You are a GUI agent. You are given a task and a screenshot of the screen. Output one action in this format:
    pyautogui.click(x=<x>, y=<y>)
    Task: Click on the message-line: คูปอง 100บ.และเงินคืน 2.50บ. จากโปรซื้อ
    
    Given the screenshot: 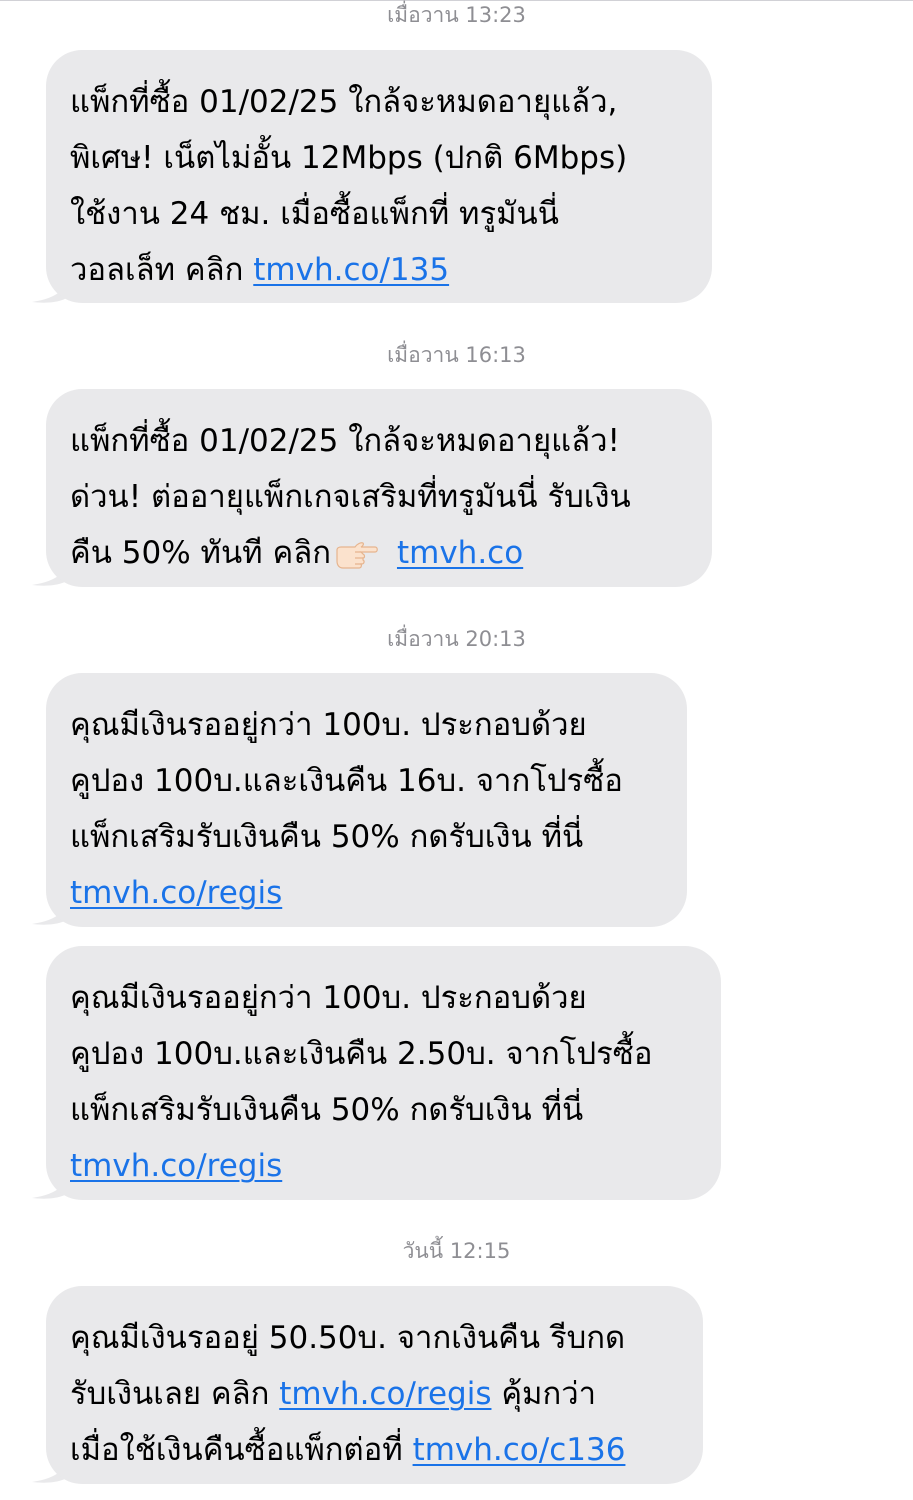 What is the action you would take?
    pyautogui.click(x=361, y=1054)
    